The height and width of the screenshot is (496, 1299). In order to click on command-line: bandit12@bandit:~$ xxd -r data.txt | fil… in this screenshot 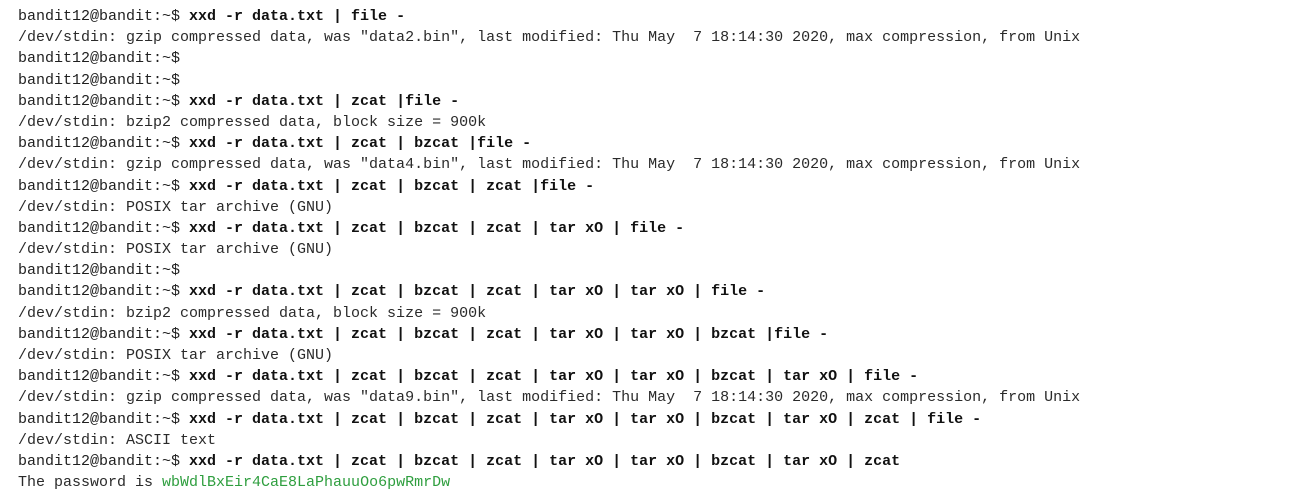, I will do `click(655, 16)`.